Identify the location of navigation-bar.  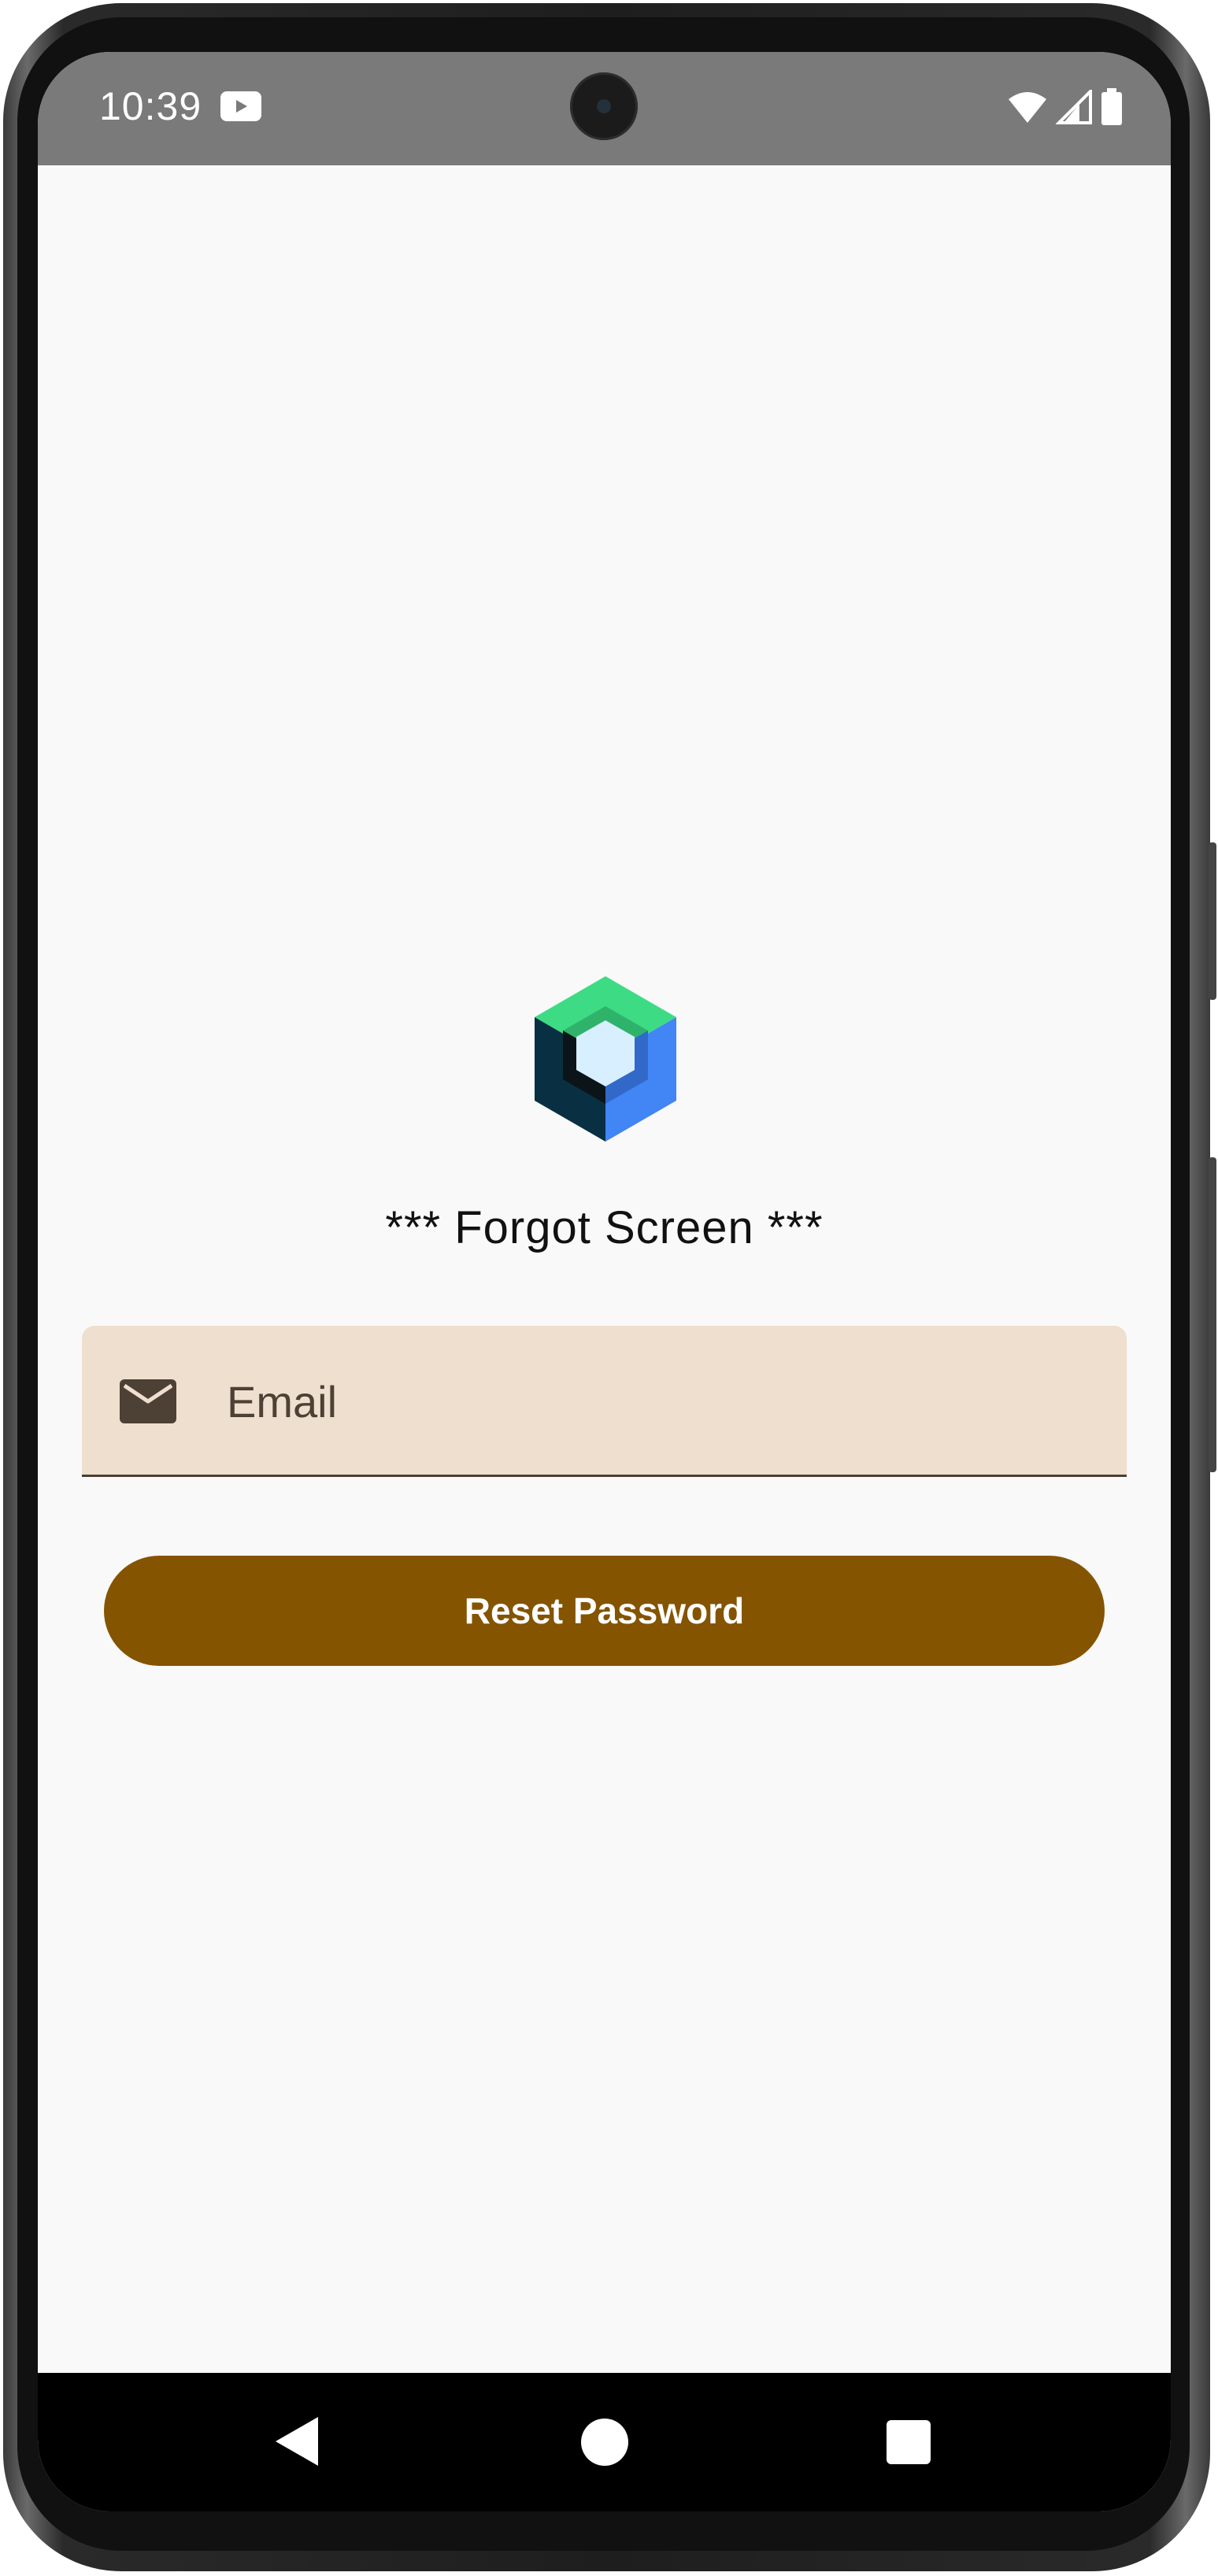
(604, 2442).